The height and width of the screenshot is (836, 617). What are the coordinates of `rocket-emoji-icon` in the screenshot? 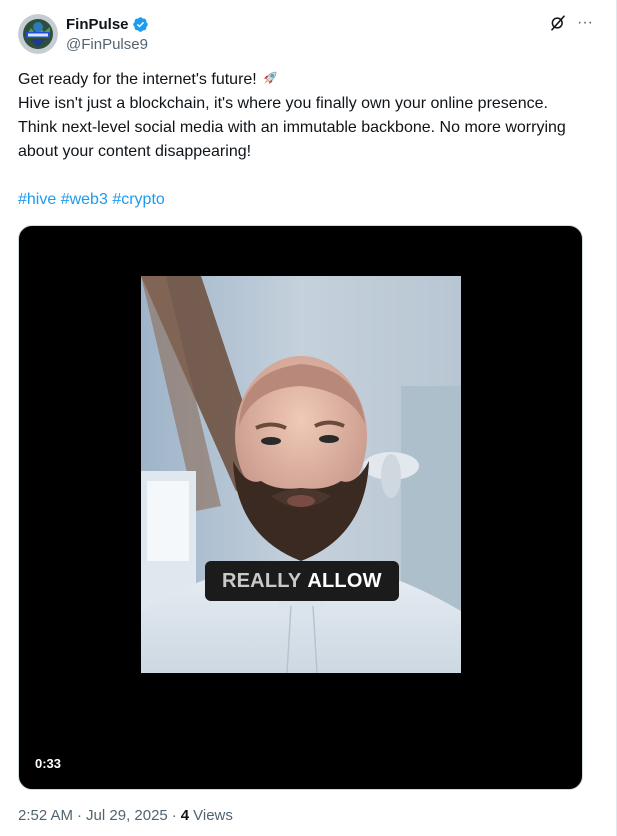 It's located at (270, 77).